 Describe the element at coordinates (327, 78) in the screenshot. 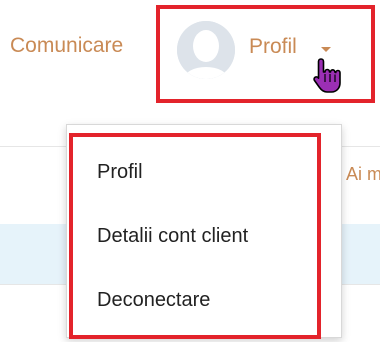

I see `hand-pointer-cursor-icon` at that location.